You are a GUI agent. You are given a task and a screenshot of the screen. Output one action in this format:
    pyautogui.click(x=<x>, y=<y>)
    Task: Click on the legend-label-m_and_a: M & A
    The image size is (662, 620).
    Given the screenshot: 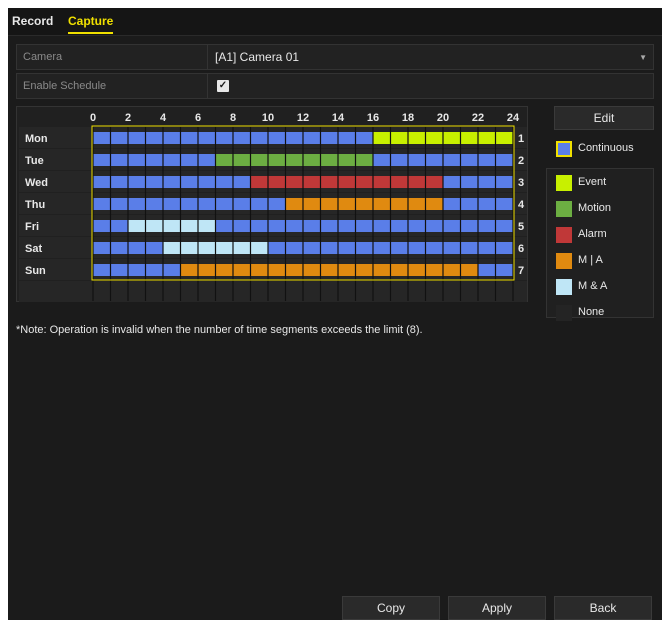 What is the action you would take?
    pyautogui.click(x=593, y=286)
    